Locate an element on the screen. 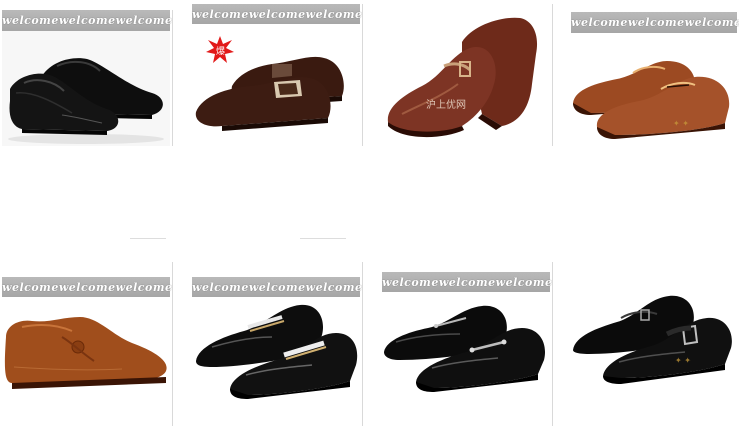  product-card-brown-suede-slip-on: welcome welcome welcome 爆 is located at coordinates (277, 75).